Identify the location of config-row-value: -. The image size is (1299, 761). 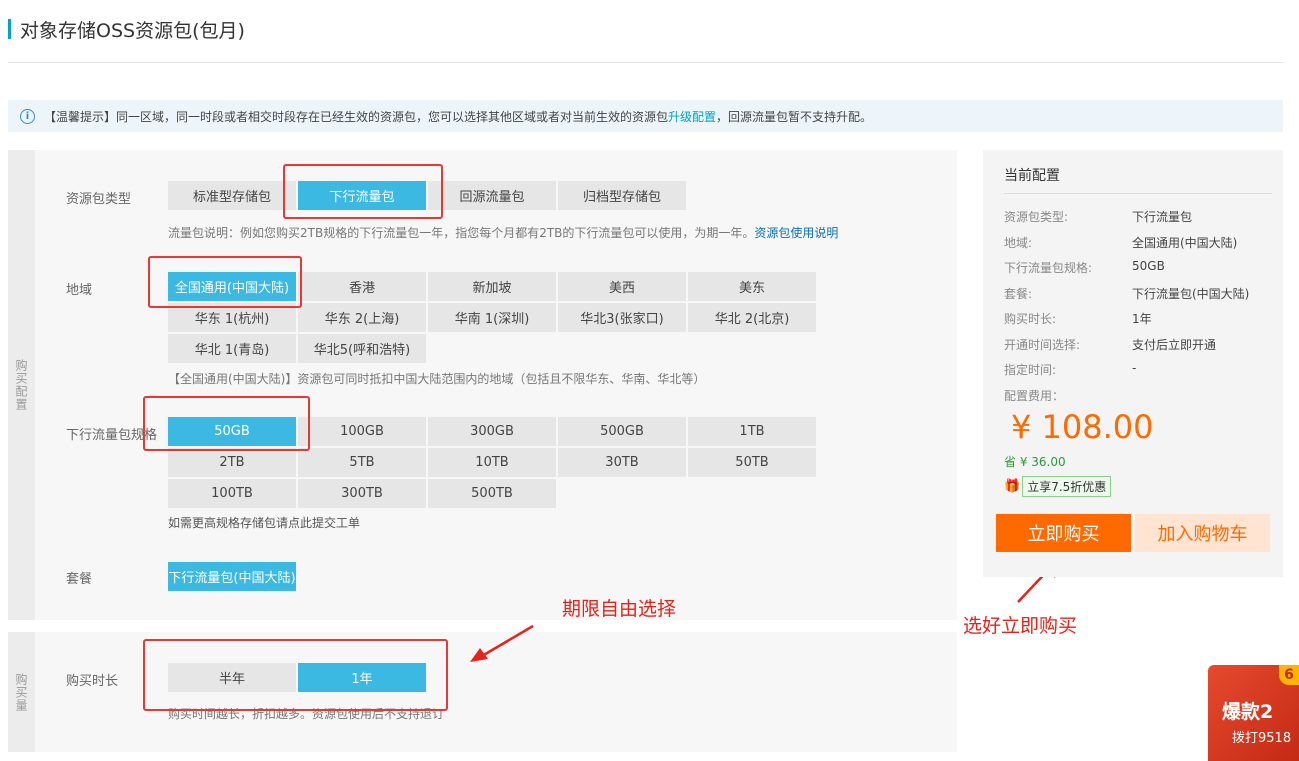
(1134, 368).